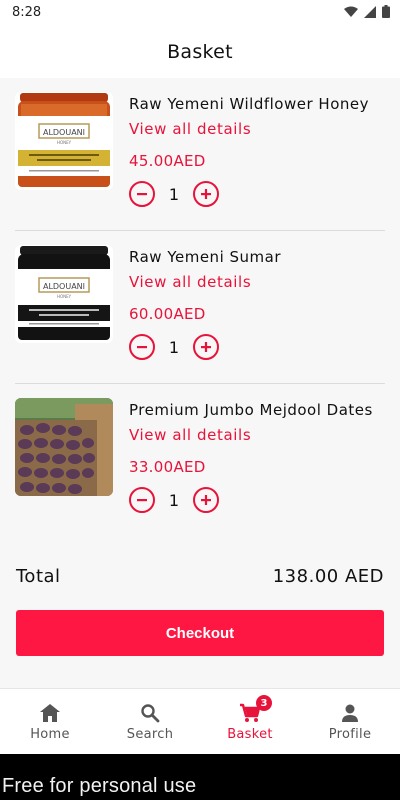 The image size is (400, 800). What do you see at coordinates (250, 722) in the screenshot?
I see `nav-item-basket: 3 Basket` at bounding box center [250, 722].